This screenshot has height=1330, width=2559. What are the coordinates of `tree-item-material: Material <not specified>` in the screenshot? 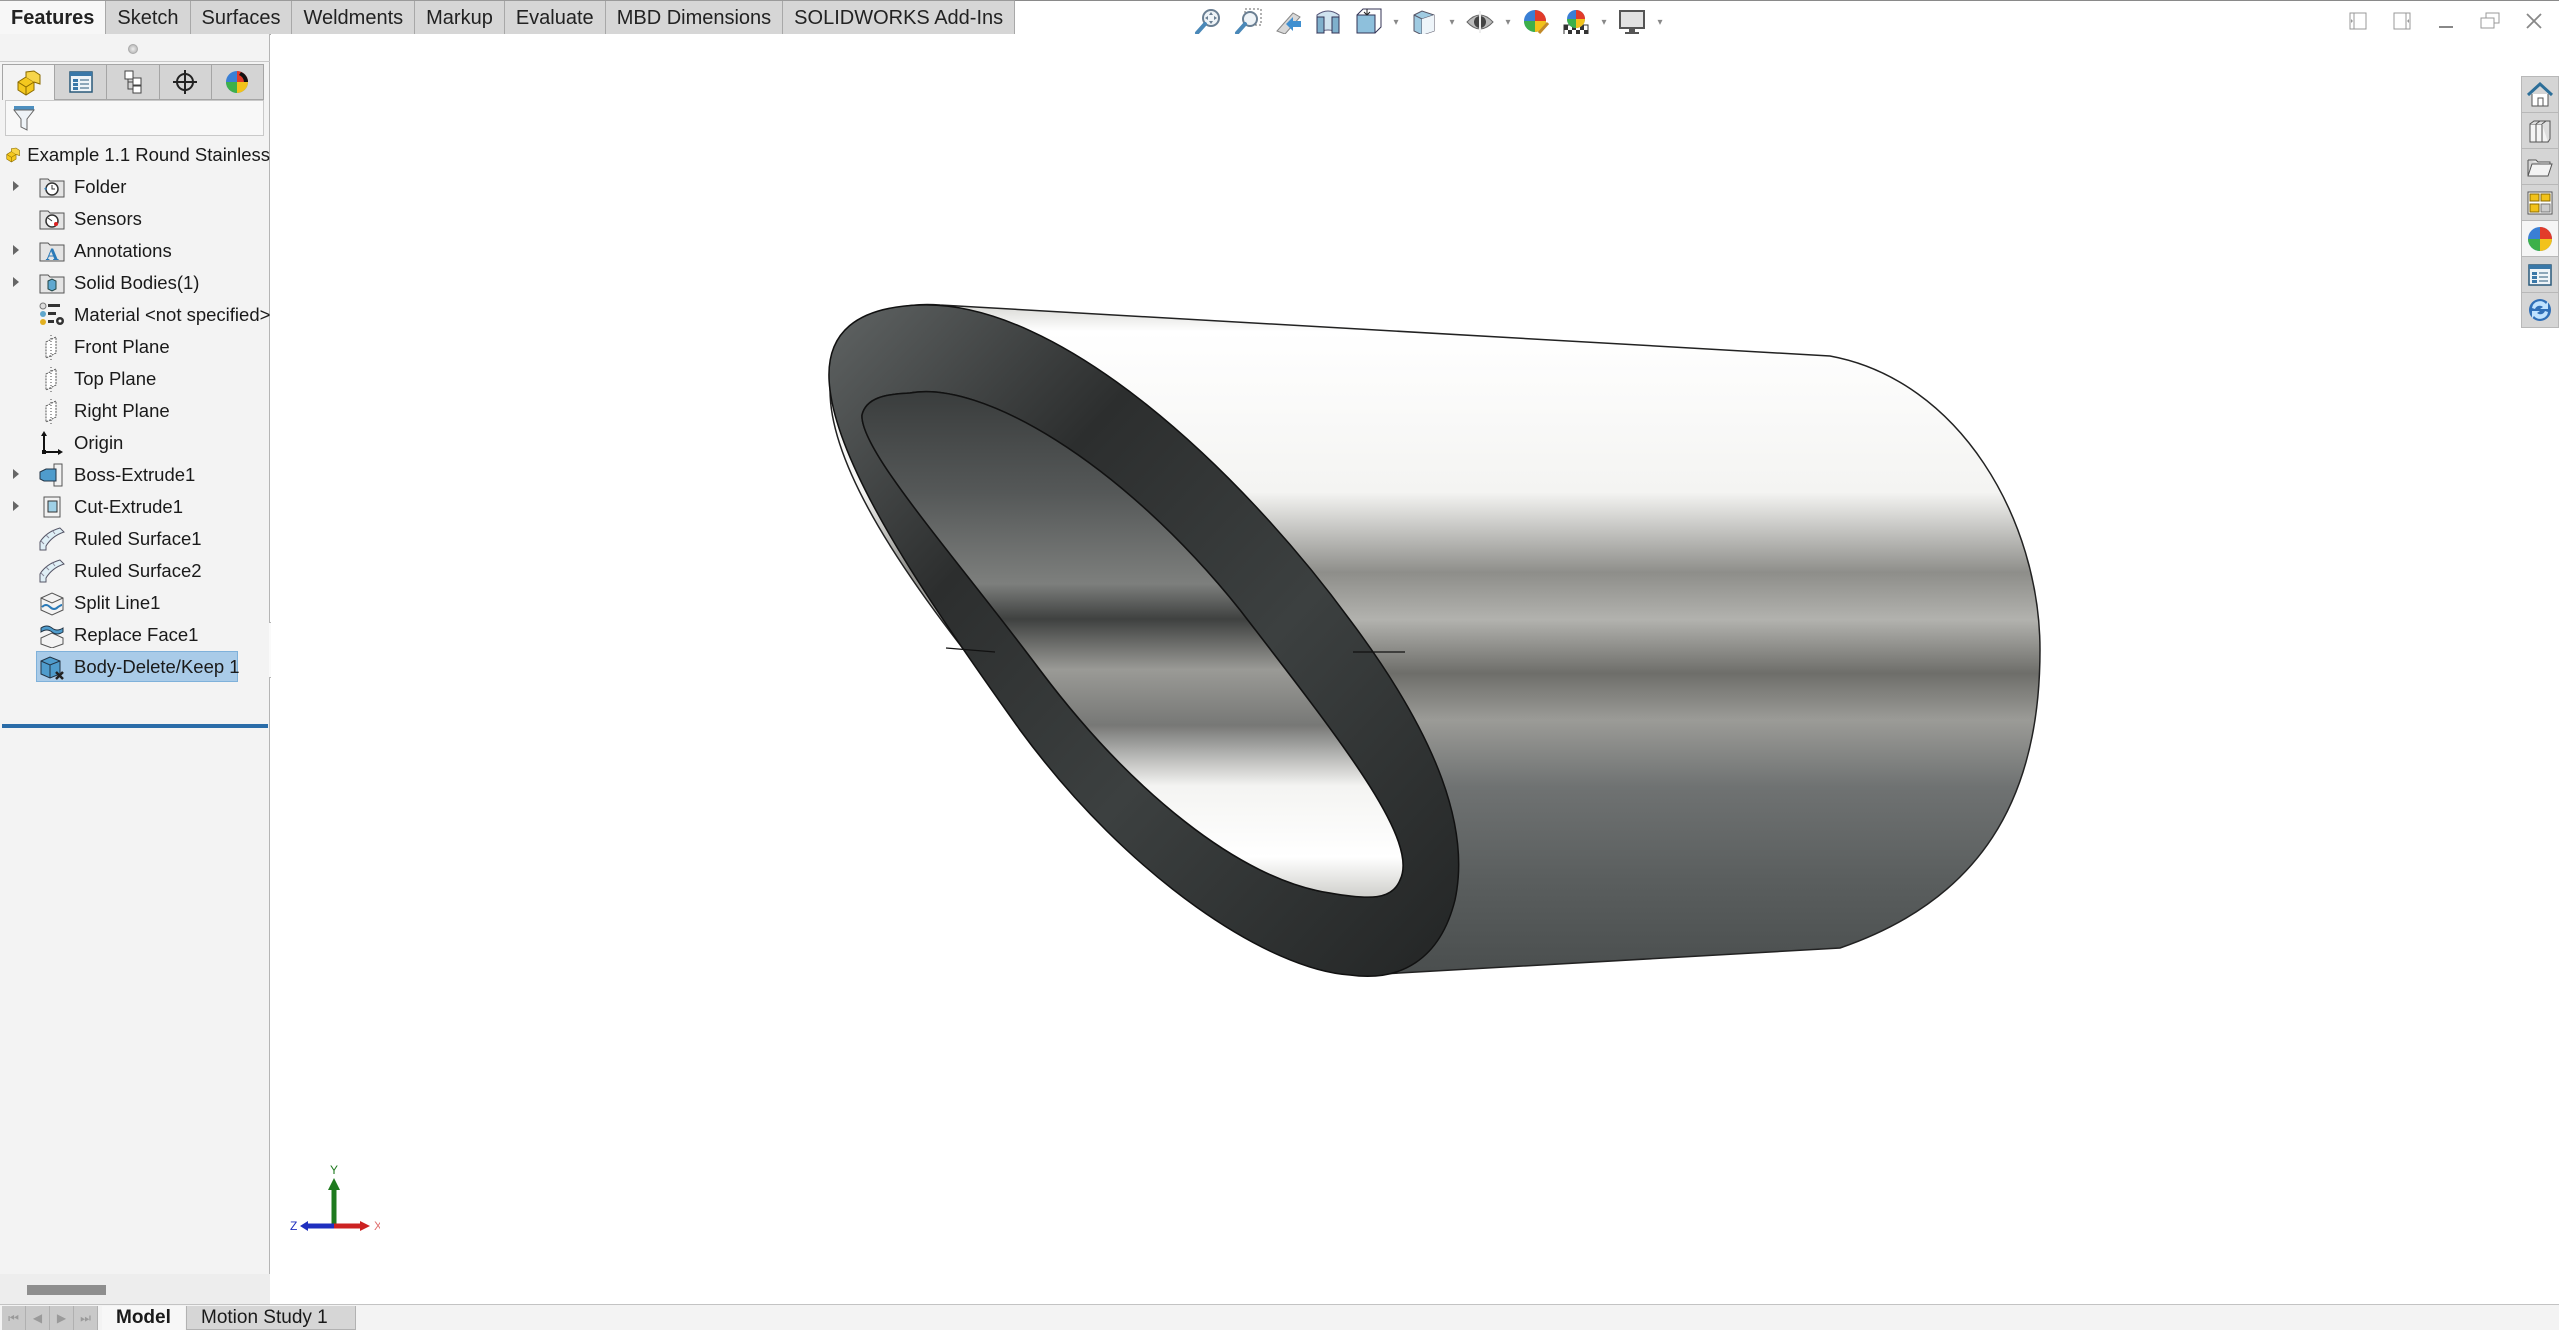 It's located at (135, 315).